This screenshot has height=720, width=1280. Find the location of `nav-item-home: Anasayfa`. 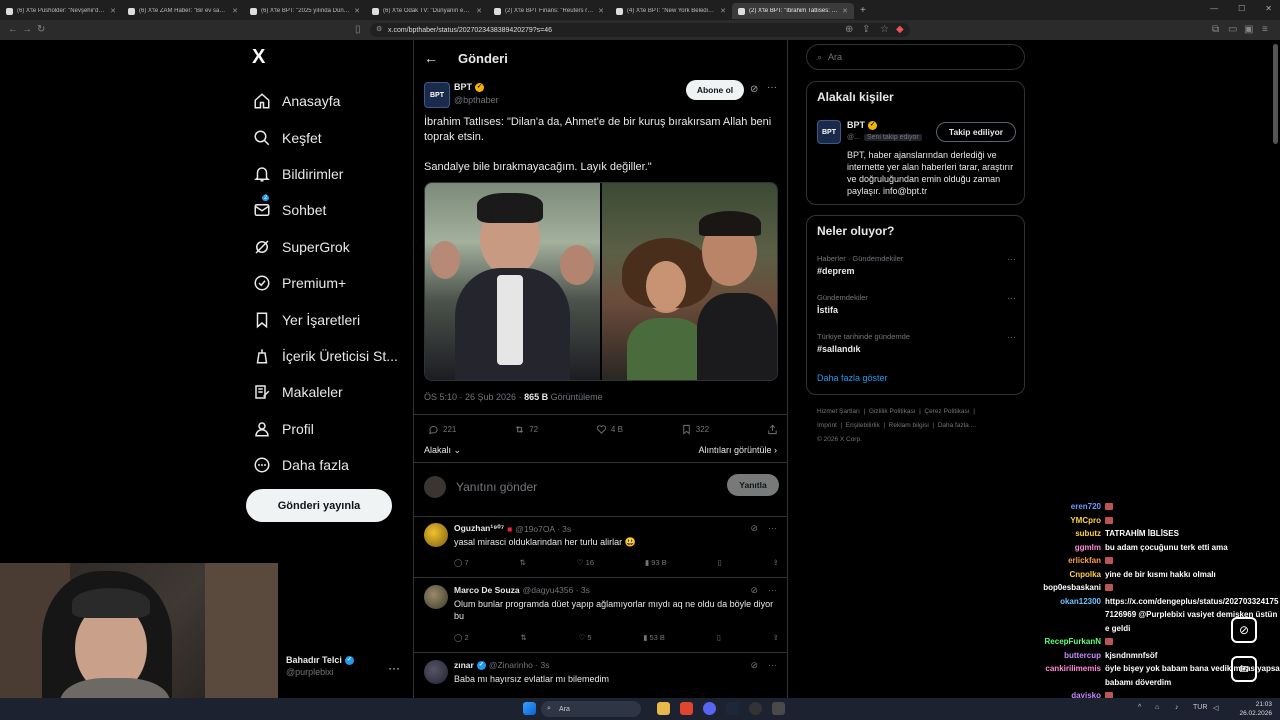

nav-item-home: Anasayfa is located at coordinates (325, 101).